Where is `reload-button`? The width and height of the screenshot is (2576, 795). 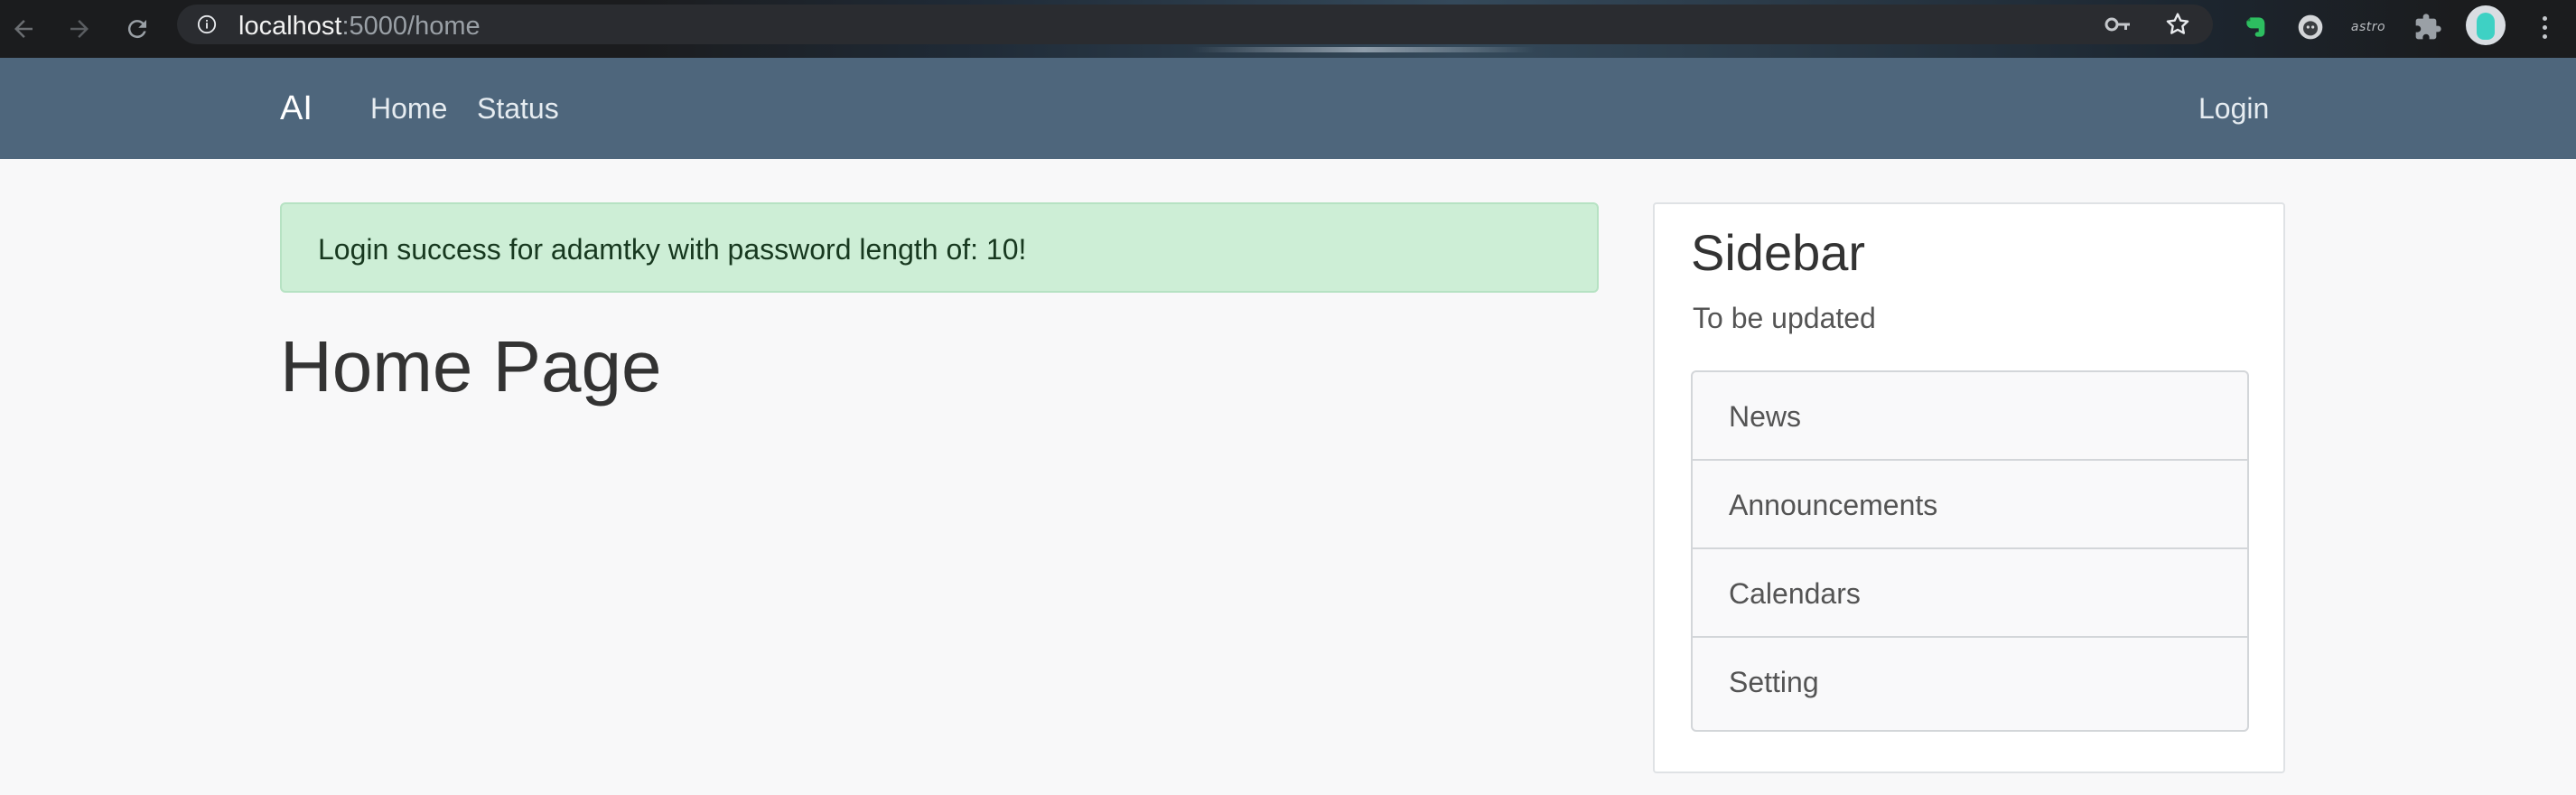 reload-button is located at coordinates (137, 29).